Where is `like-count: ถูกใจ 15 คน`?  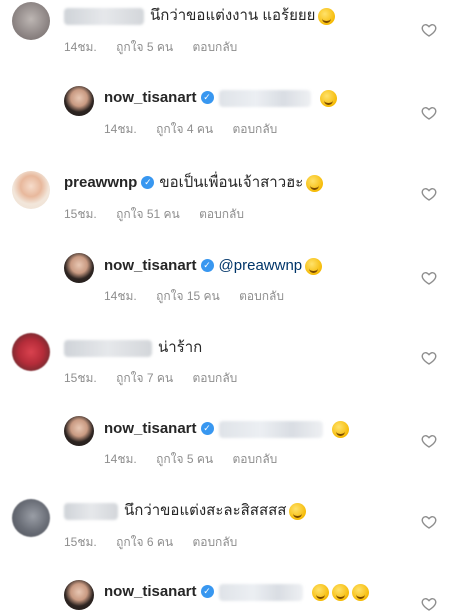 like-count: ถูกใจ 15 คน is located at coordinates (188, 296).